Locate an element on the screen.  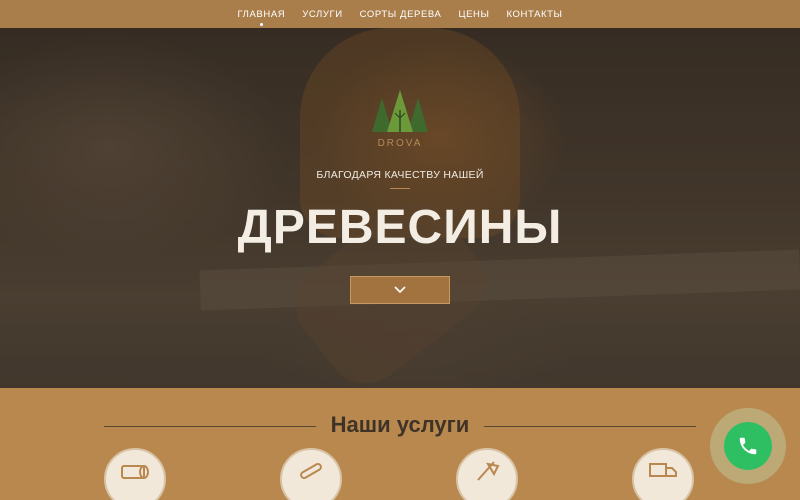
scroll-down-button is located at coordinates (400, 290).